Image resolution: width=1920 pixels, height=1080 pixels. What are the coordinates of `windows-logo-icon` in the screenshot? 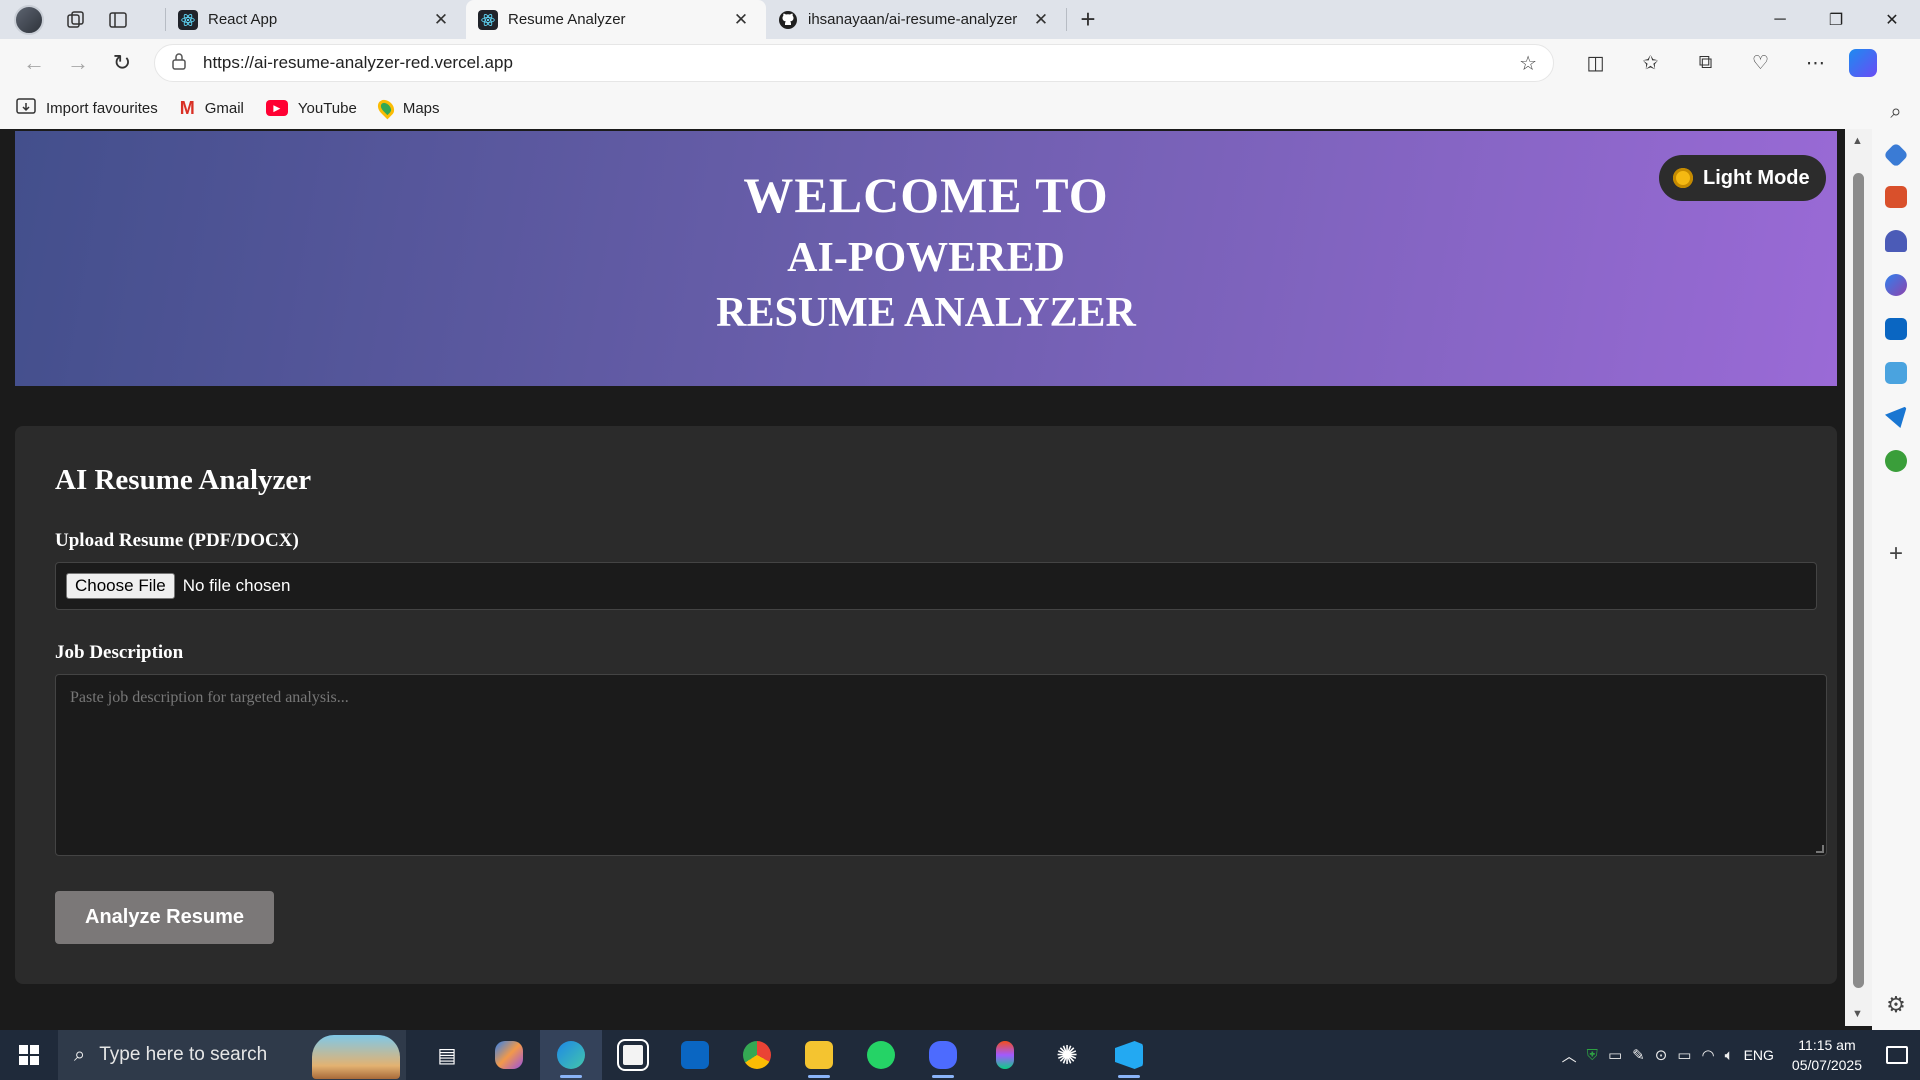 It's located at (29, 1055).